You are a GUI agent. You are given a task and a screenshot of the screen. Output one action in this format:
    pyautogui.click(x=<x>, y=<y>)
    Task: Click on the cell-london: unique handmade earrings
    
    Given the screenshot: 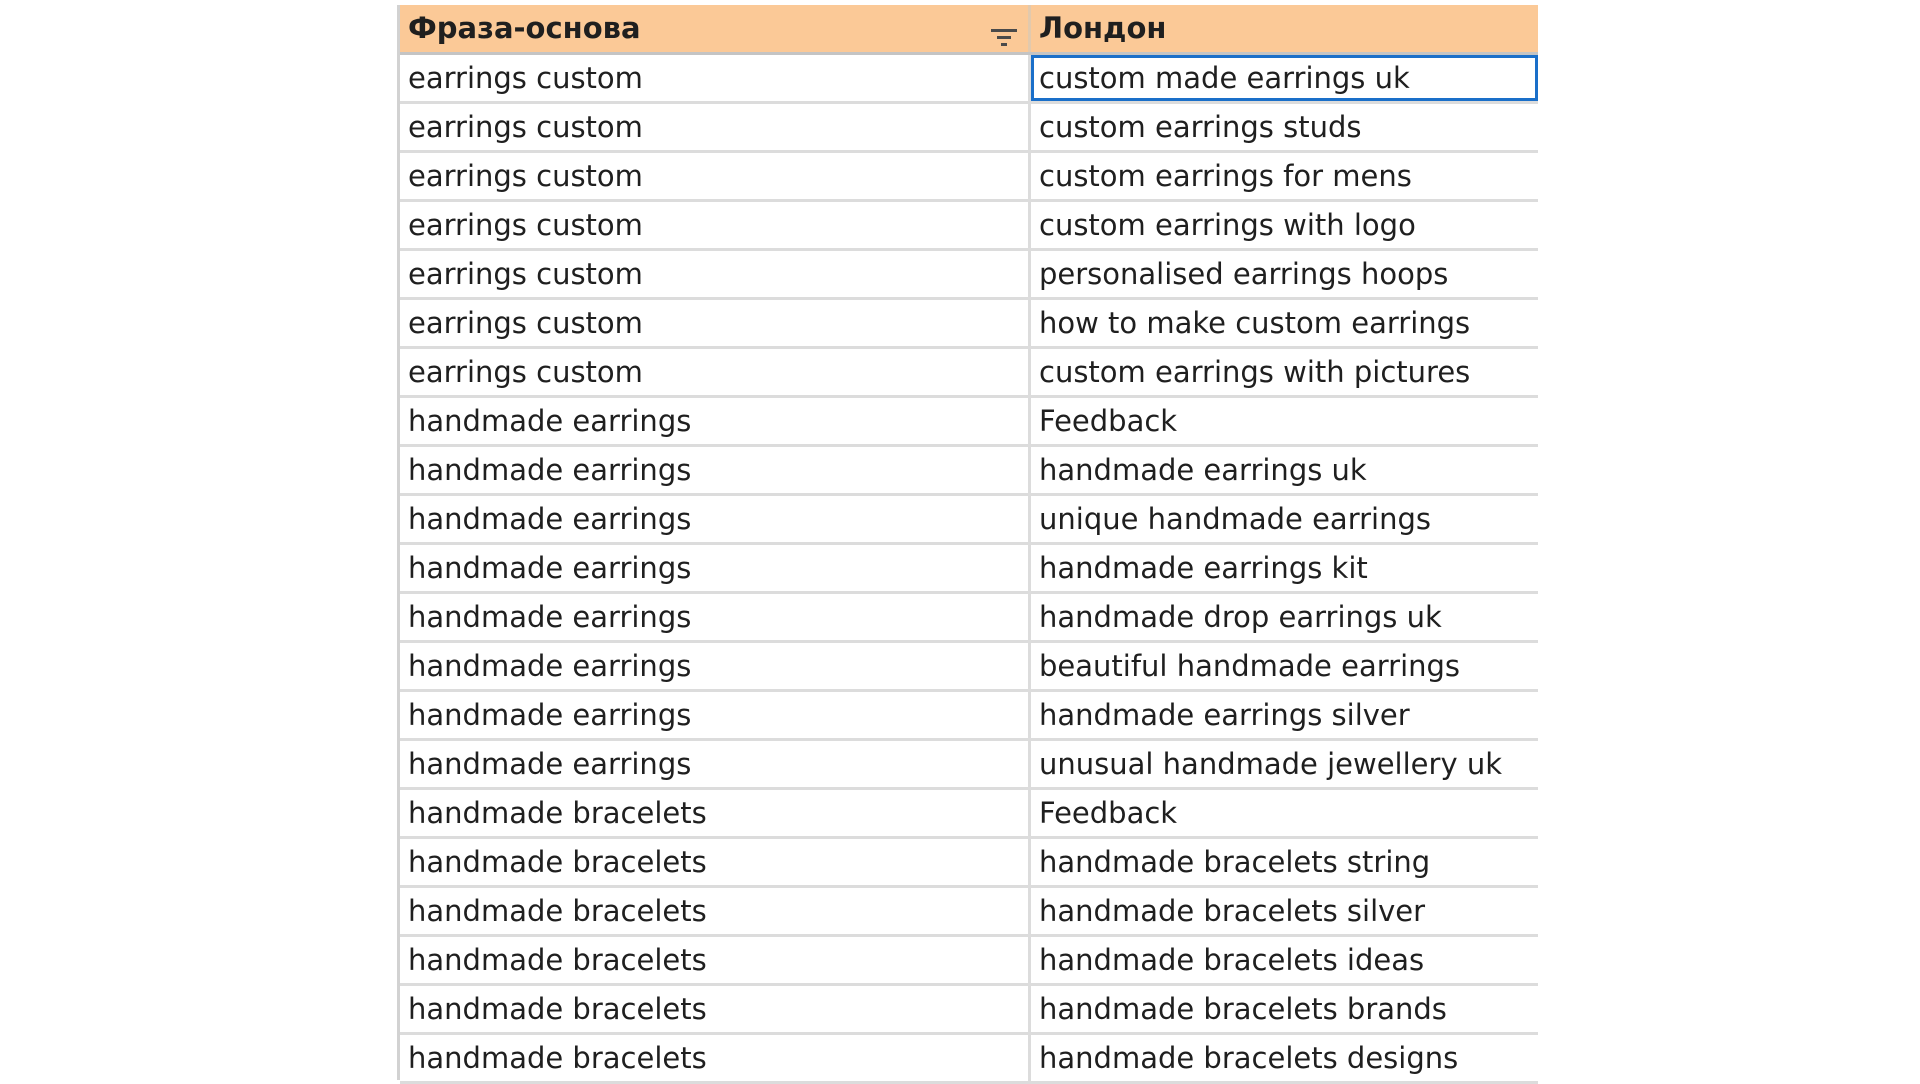 What is the action you would take?
    pyautogui.click(x=1284, y=519)
    